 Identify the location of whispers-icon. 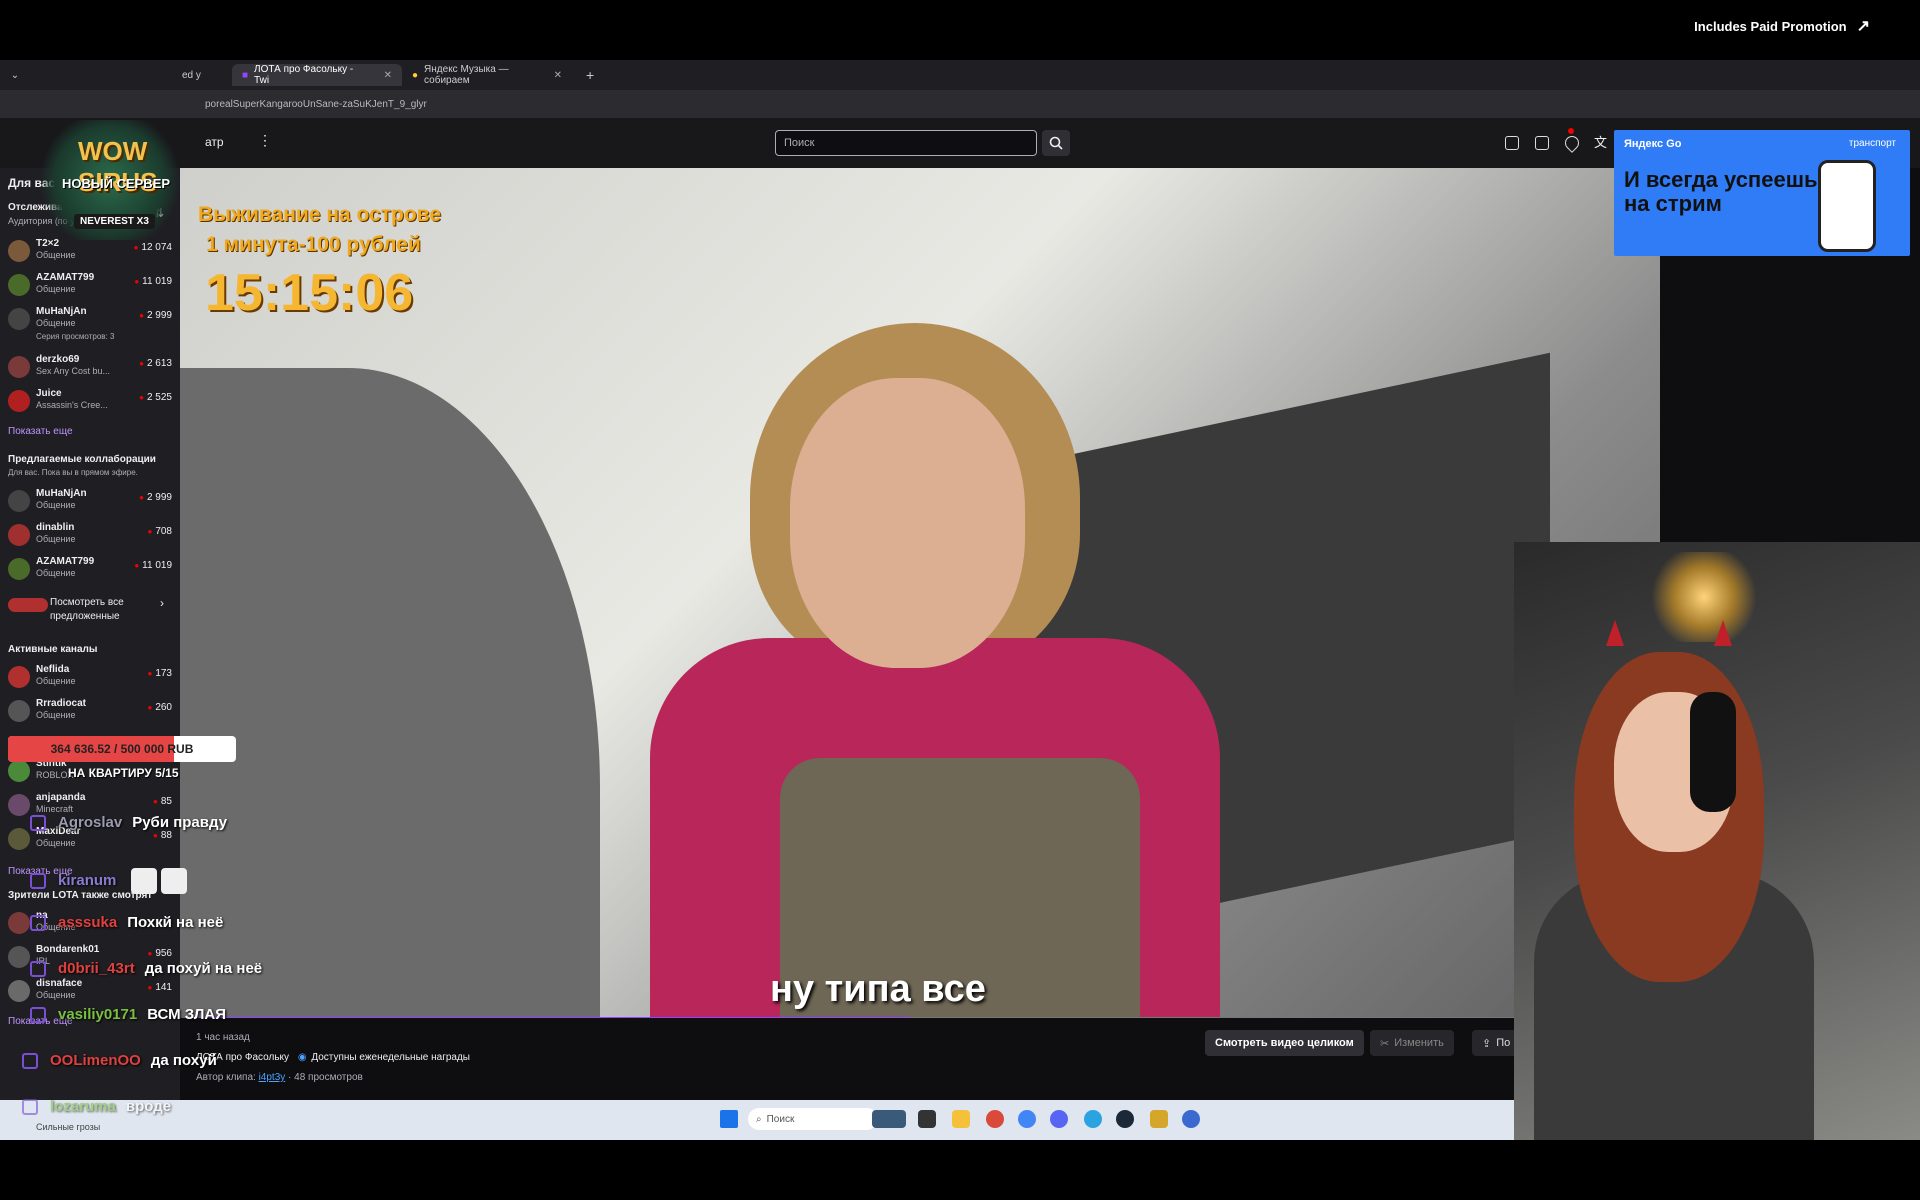
(1542, 143).